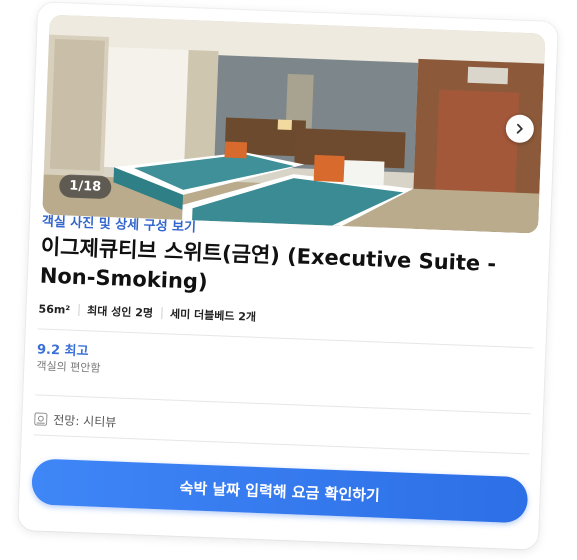  Describe the element at coordinates (213, 315) in the screenshot. I see `room-beds: 세미 더블베드 2개` at that location.